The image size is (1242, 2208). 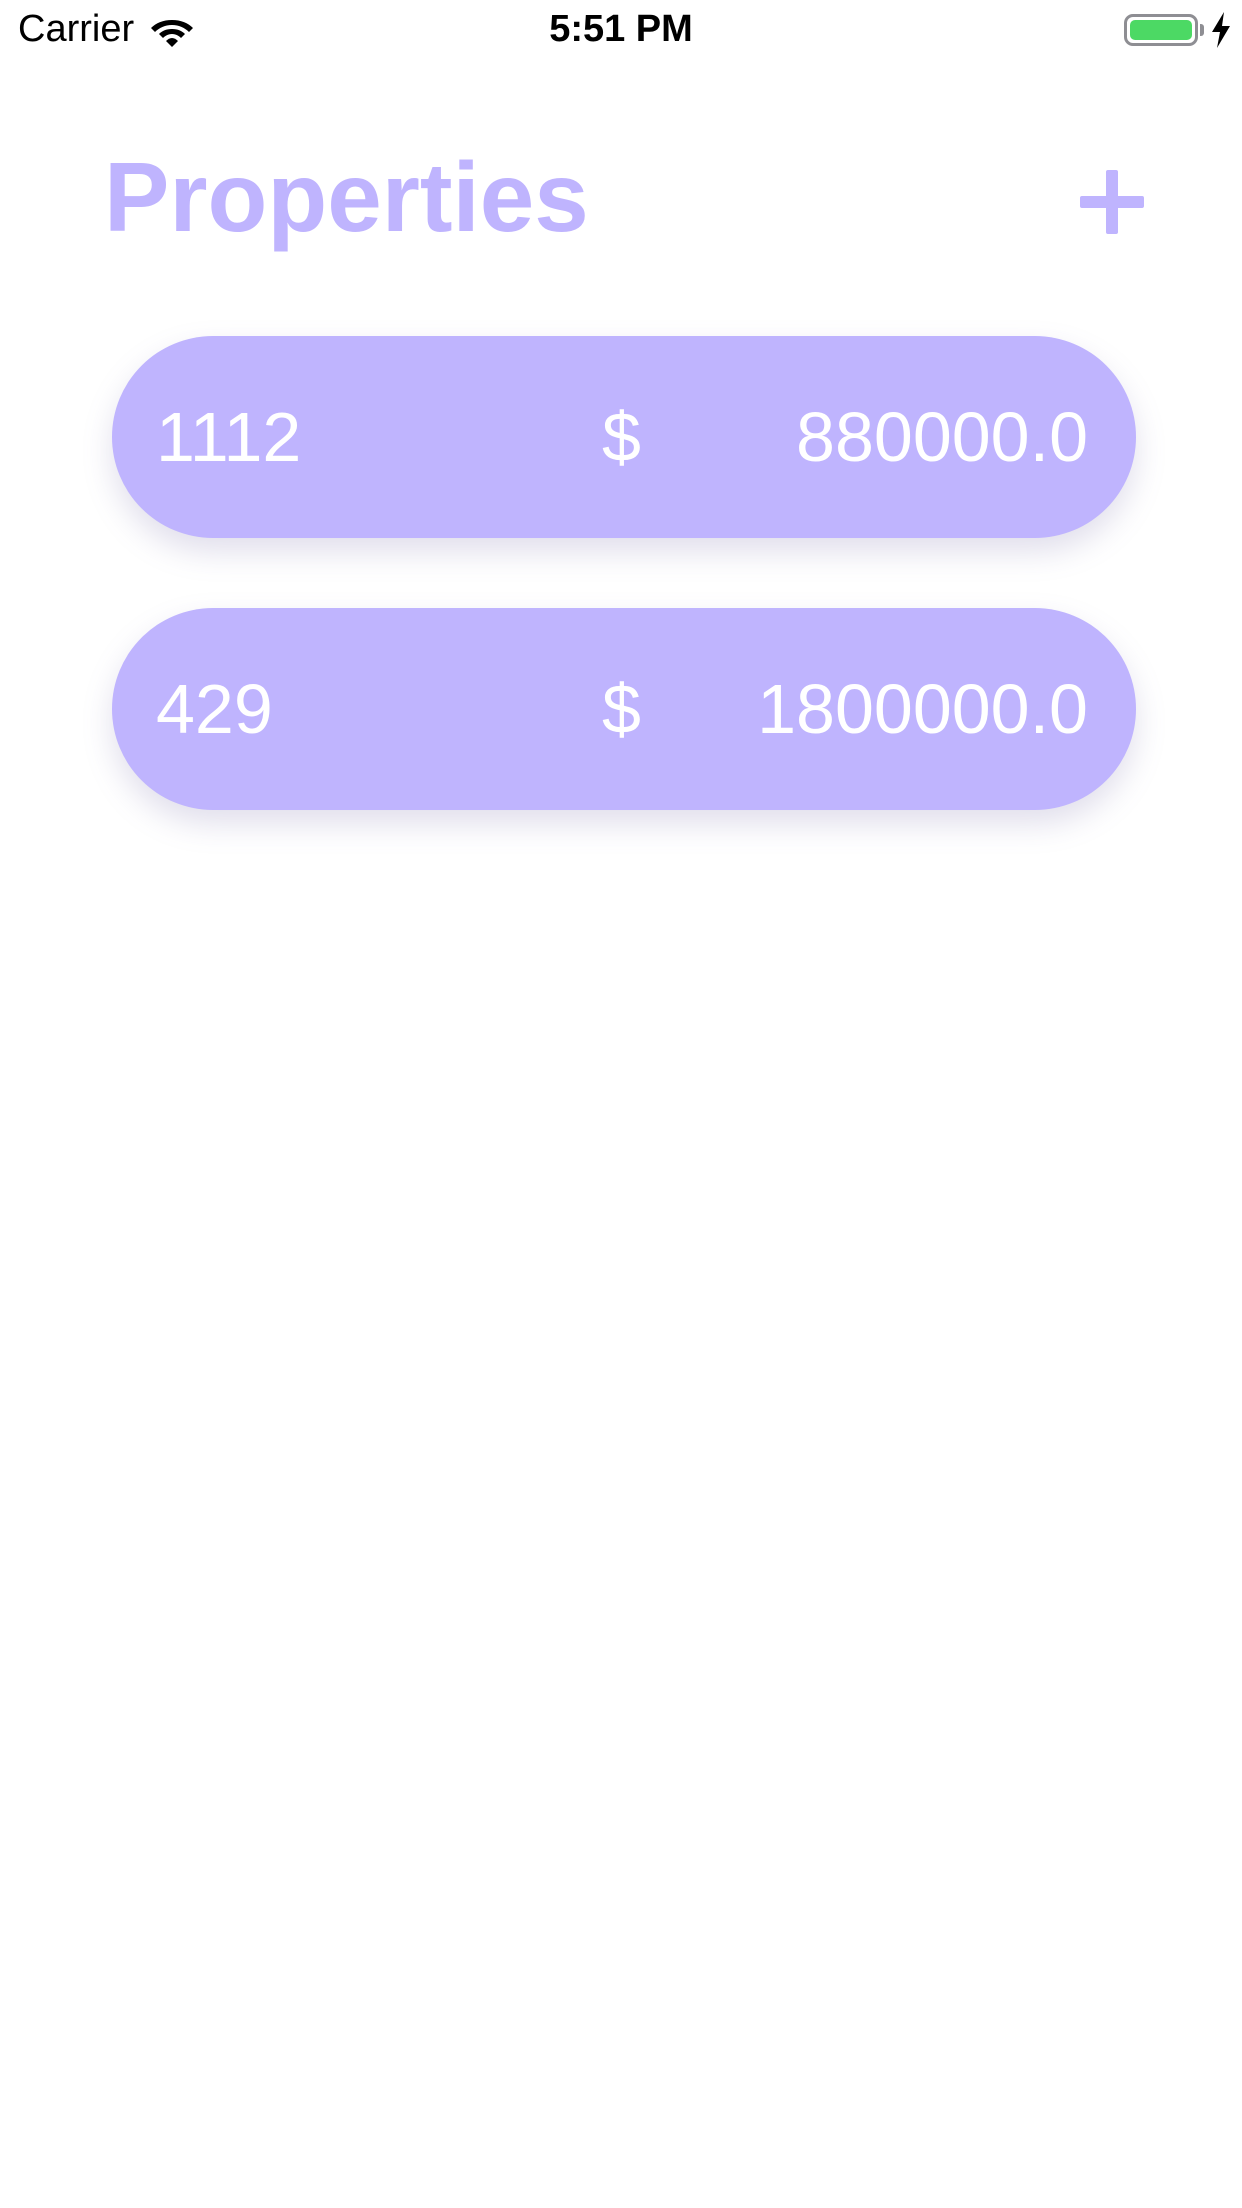 I want to click on clock-time: 5:51 PM, so click(x=621, y=29).